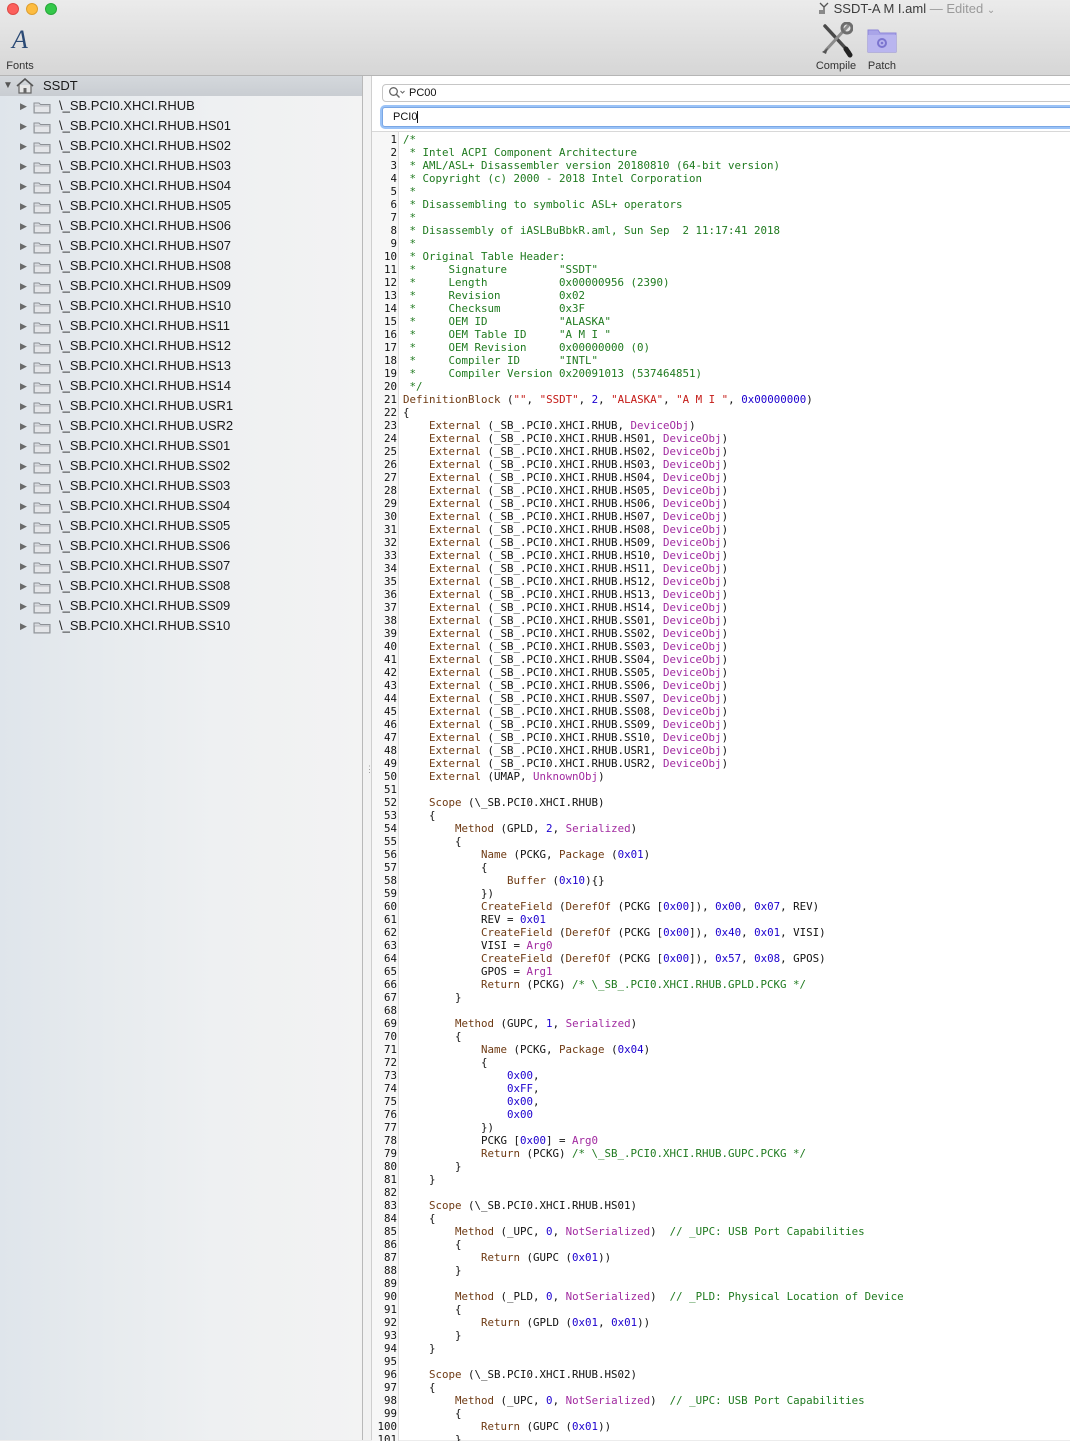 The height and width of the screenshot is (1441, 1070). What do you see at coordinates (653, 802) in the screenshot?
I see `code-line: Scope (\_SB.PCI0.XHCI.RHUB)` at bounding box center [653, 802].